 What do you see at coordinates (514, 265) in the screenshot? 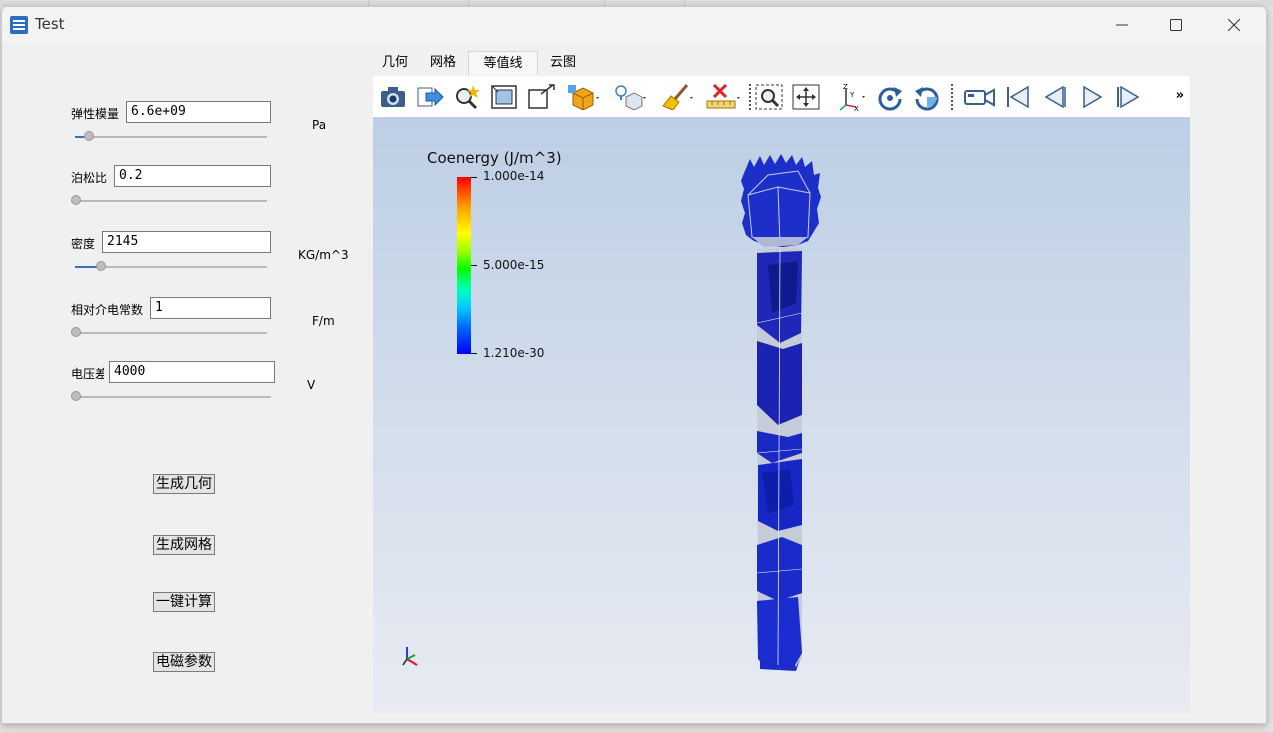
I see `legend-mid-label: 5.000e-15` at bounding box center [514, 265].